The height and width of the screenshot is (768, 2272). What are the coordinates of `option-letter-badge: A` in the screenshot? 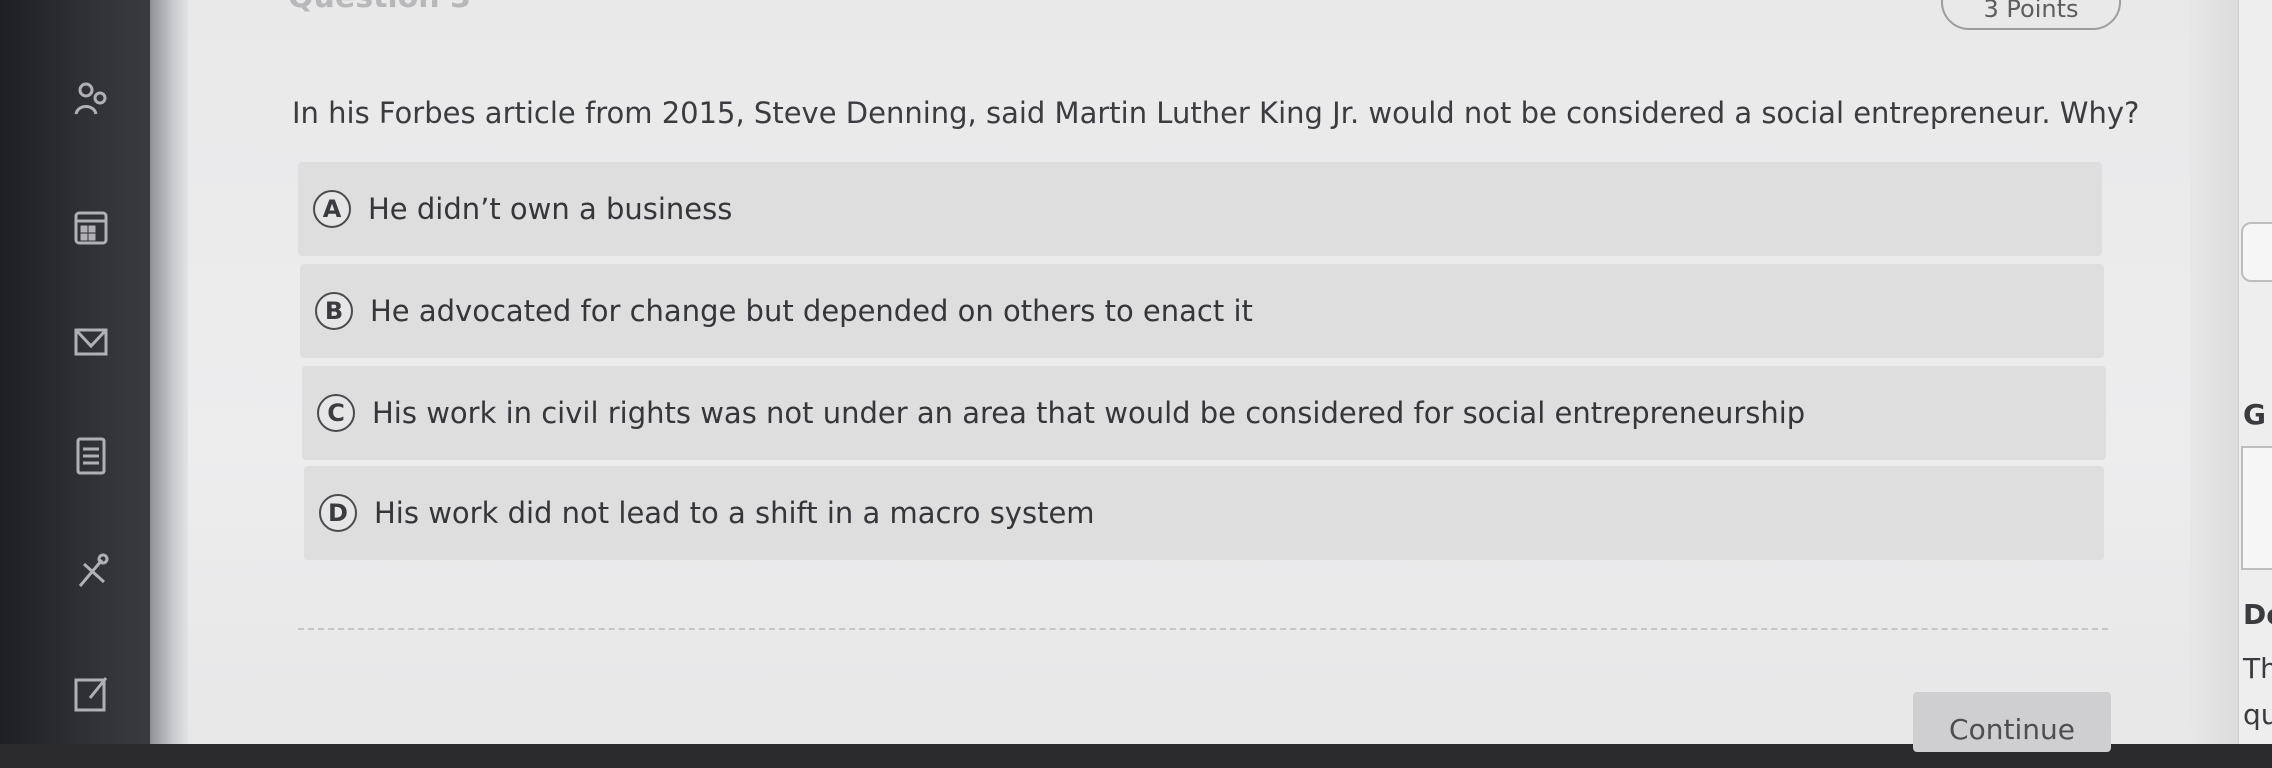 It's located at (332, 209).